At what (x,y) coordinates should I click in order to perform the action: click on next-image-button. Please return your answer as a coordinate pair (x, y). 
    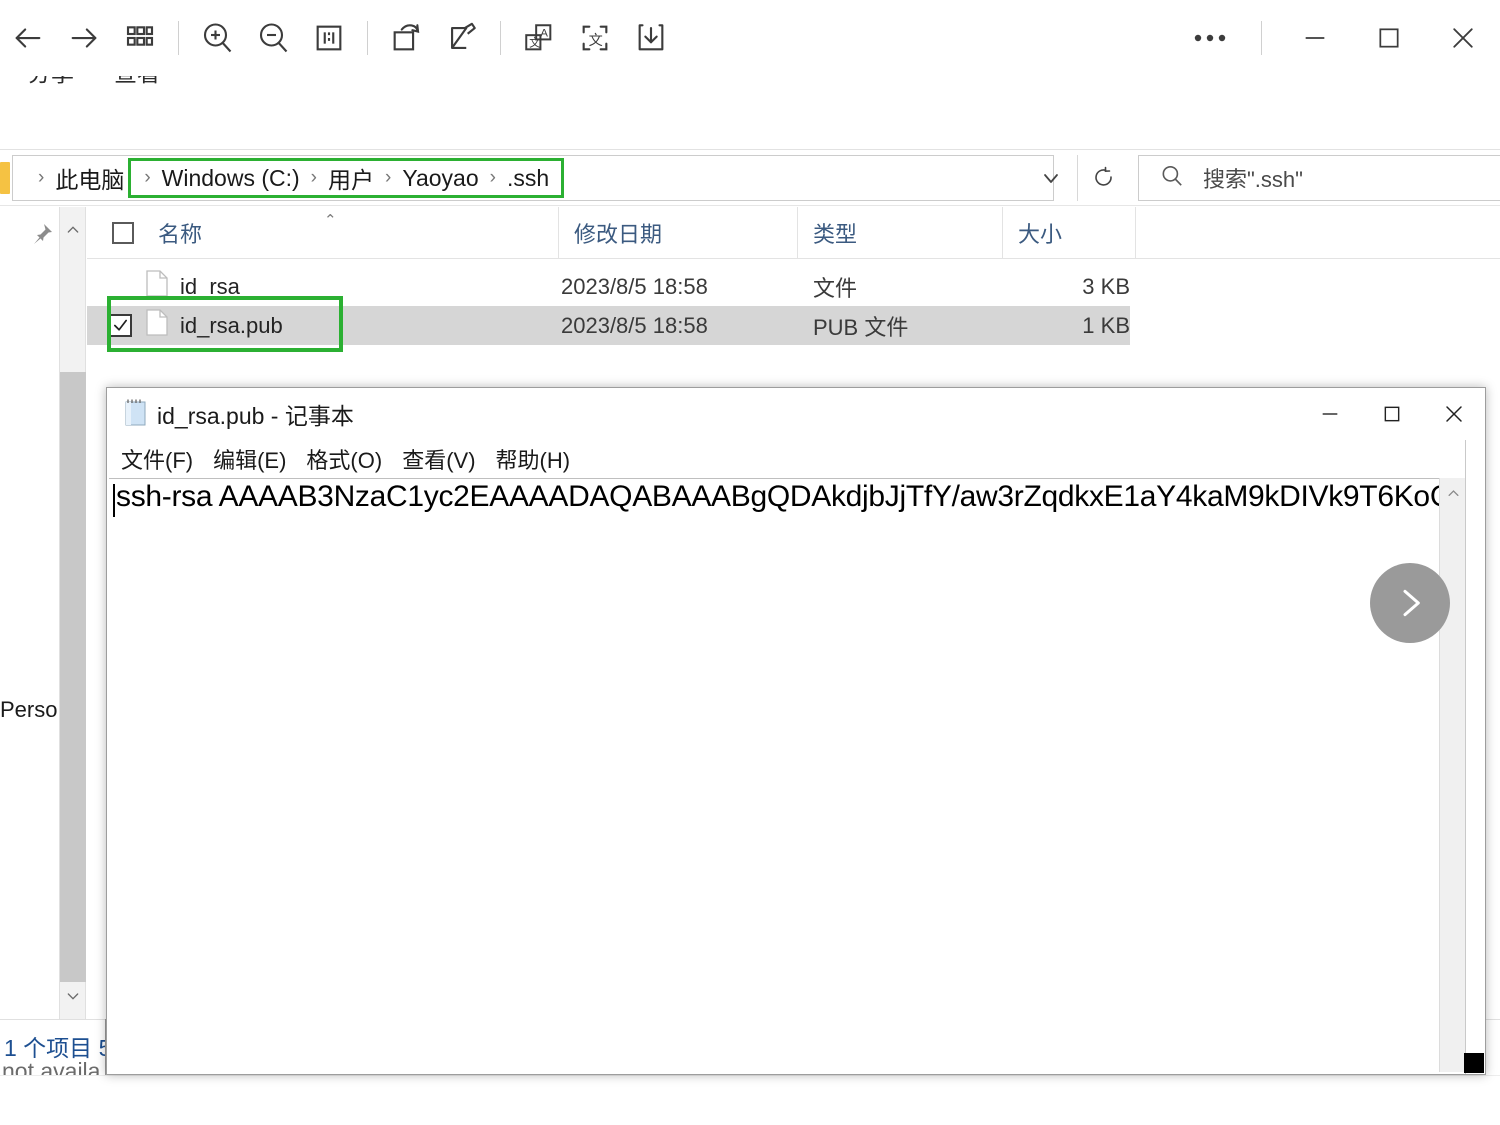
    Looking at the image, I should click on (1410, 603).